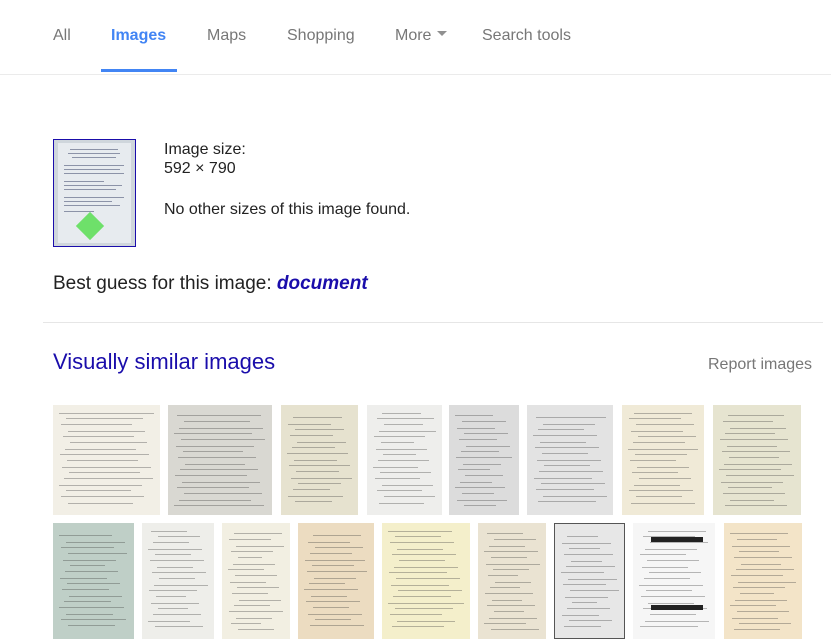 Image resolution: width=831 pixels, height=642 pixels. What do you see at coordinates (321, 36) in the screenshot?
I see `tab-shopping: Shopping` at bounding box center [321, 36].